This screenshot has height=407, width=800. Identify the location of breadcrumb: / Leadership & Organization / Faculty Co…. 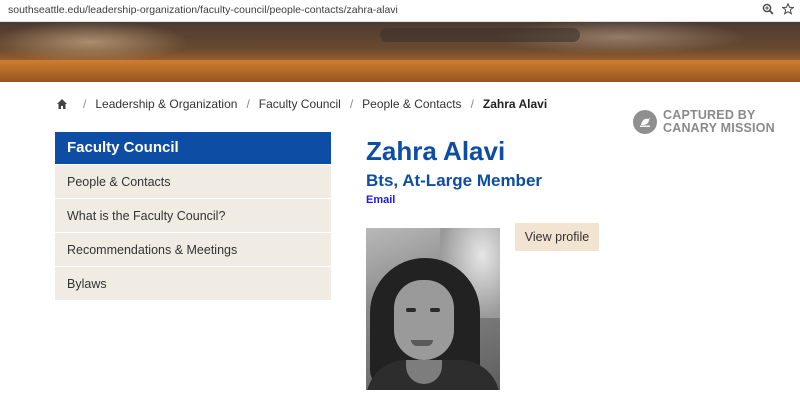
(301, 104).